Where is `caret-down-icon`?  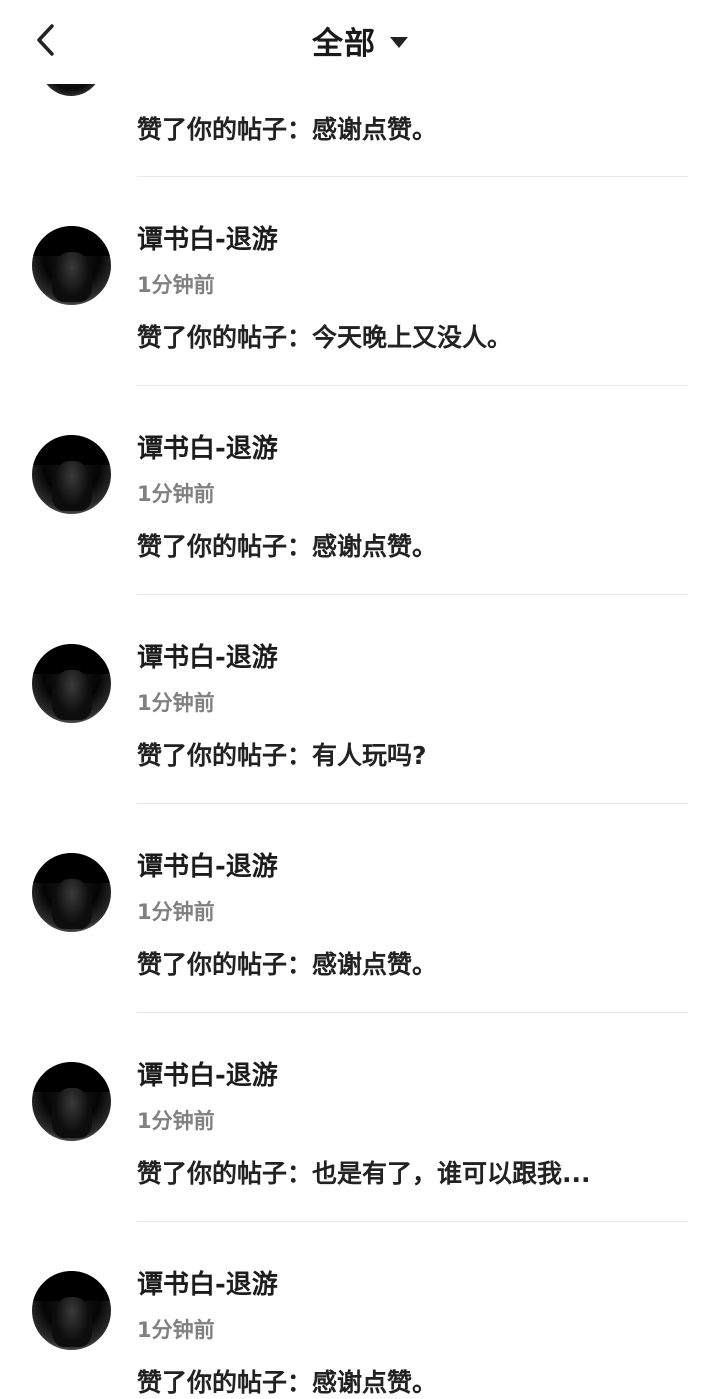
caret-down-icon is located at coordinates (399, 42).